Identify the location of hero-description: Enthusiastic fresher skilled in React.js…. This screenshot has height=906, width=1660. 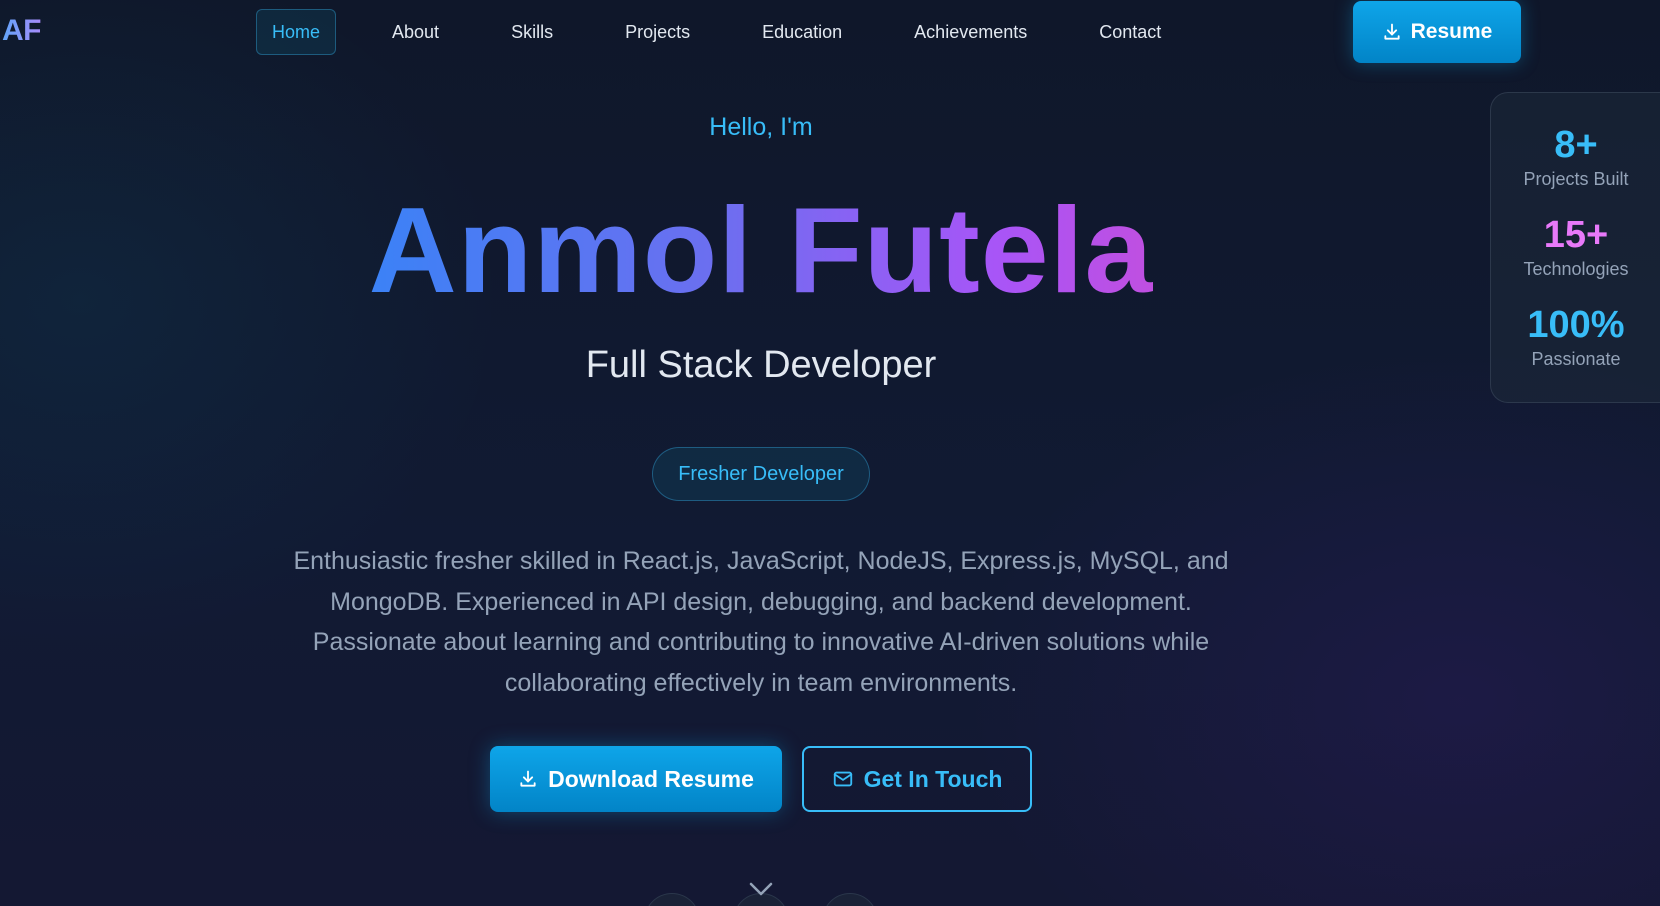
(761, 622).